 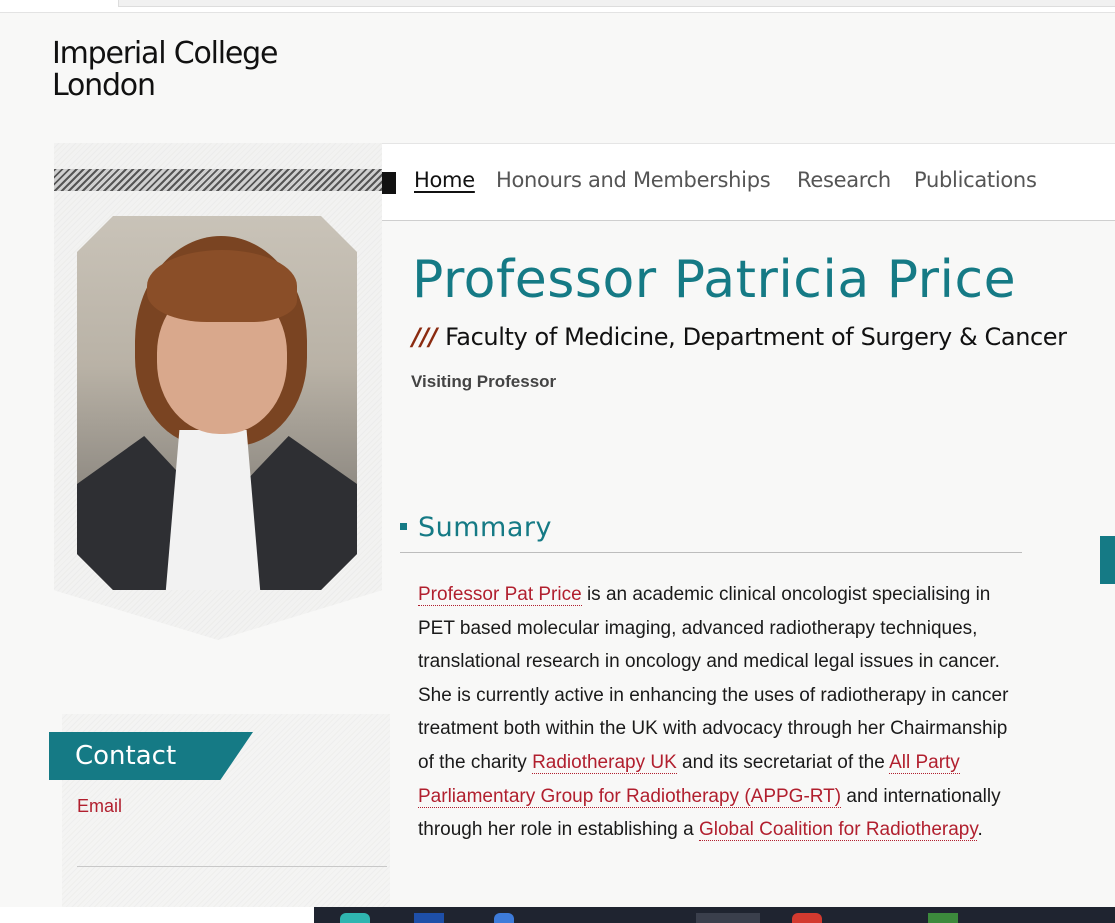 What do you see at coordinates (633, 180) in the screenshot?
I see `nav-honours-and-memberships: Honours and Memberships` at bounding box center [633, 180].